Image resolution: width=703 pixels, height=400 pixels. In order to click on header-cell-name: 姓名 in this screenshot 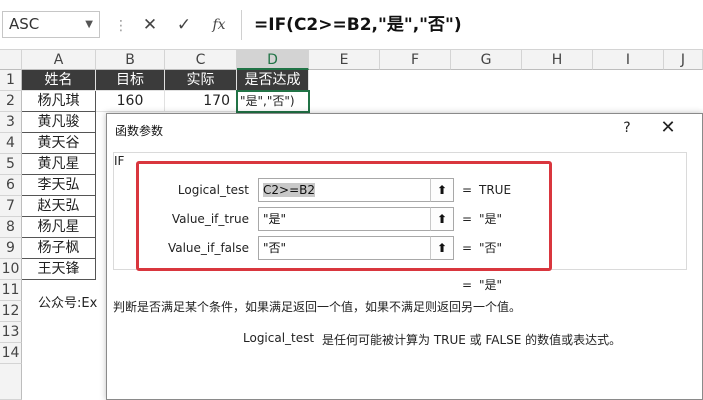, I will do `click(59, 80)`.